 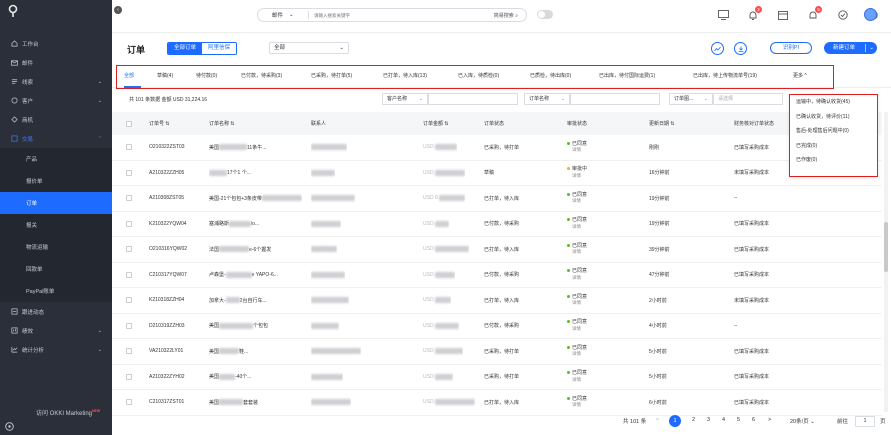 What do you see at coordinates (436, 123) in the screenshot?
I see `column-header: 订单金额 ⇅` at bounding box center [436, 123].